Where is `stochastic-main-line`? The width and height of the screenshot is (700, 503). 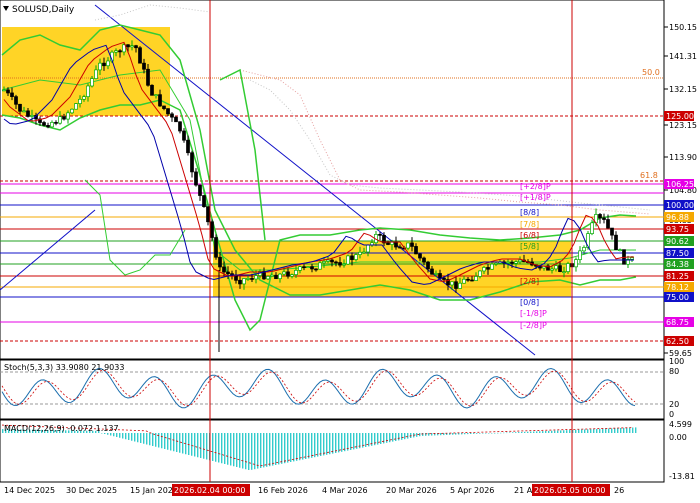
stochastic-main-line is located at coordinates (318, 388).